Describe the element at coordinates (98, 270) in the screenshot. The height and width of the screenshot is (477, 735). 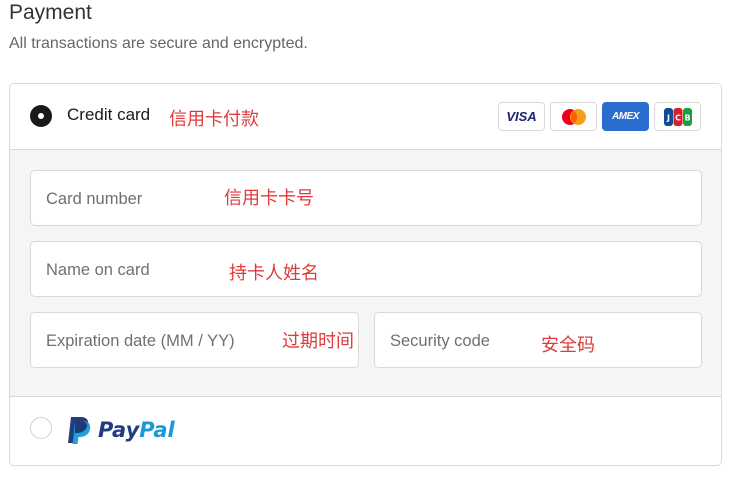
I see `name-on-card-placeholder: Name on card` at that location.